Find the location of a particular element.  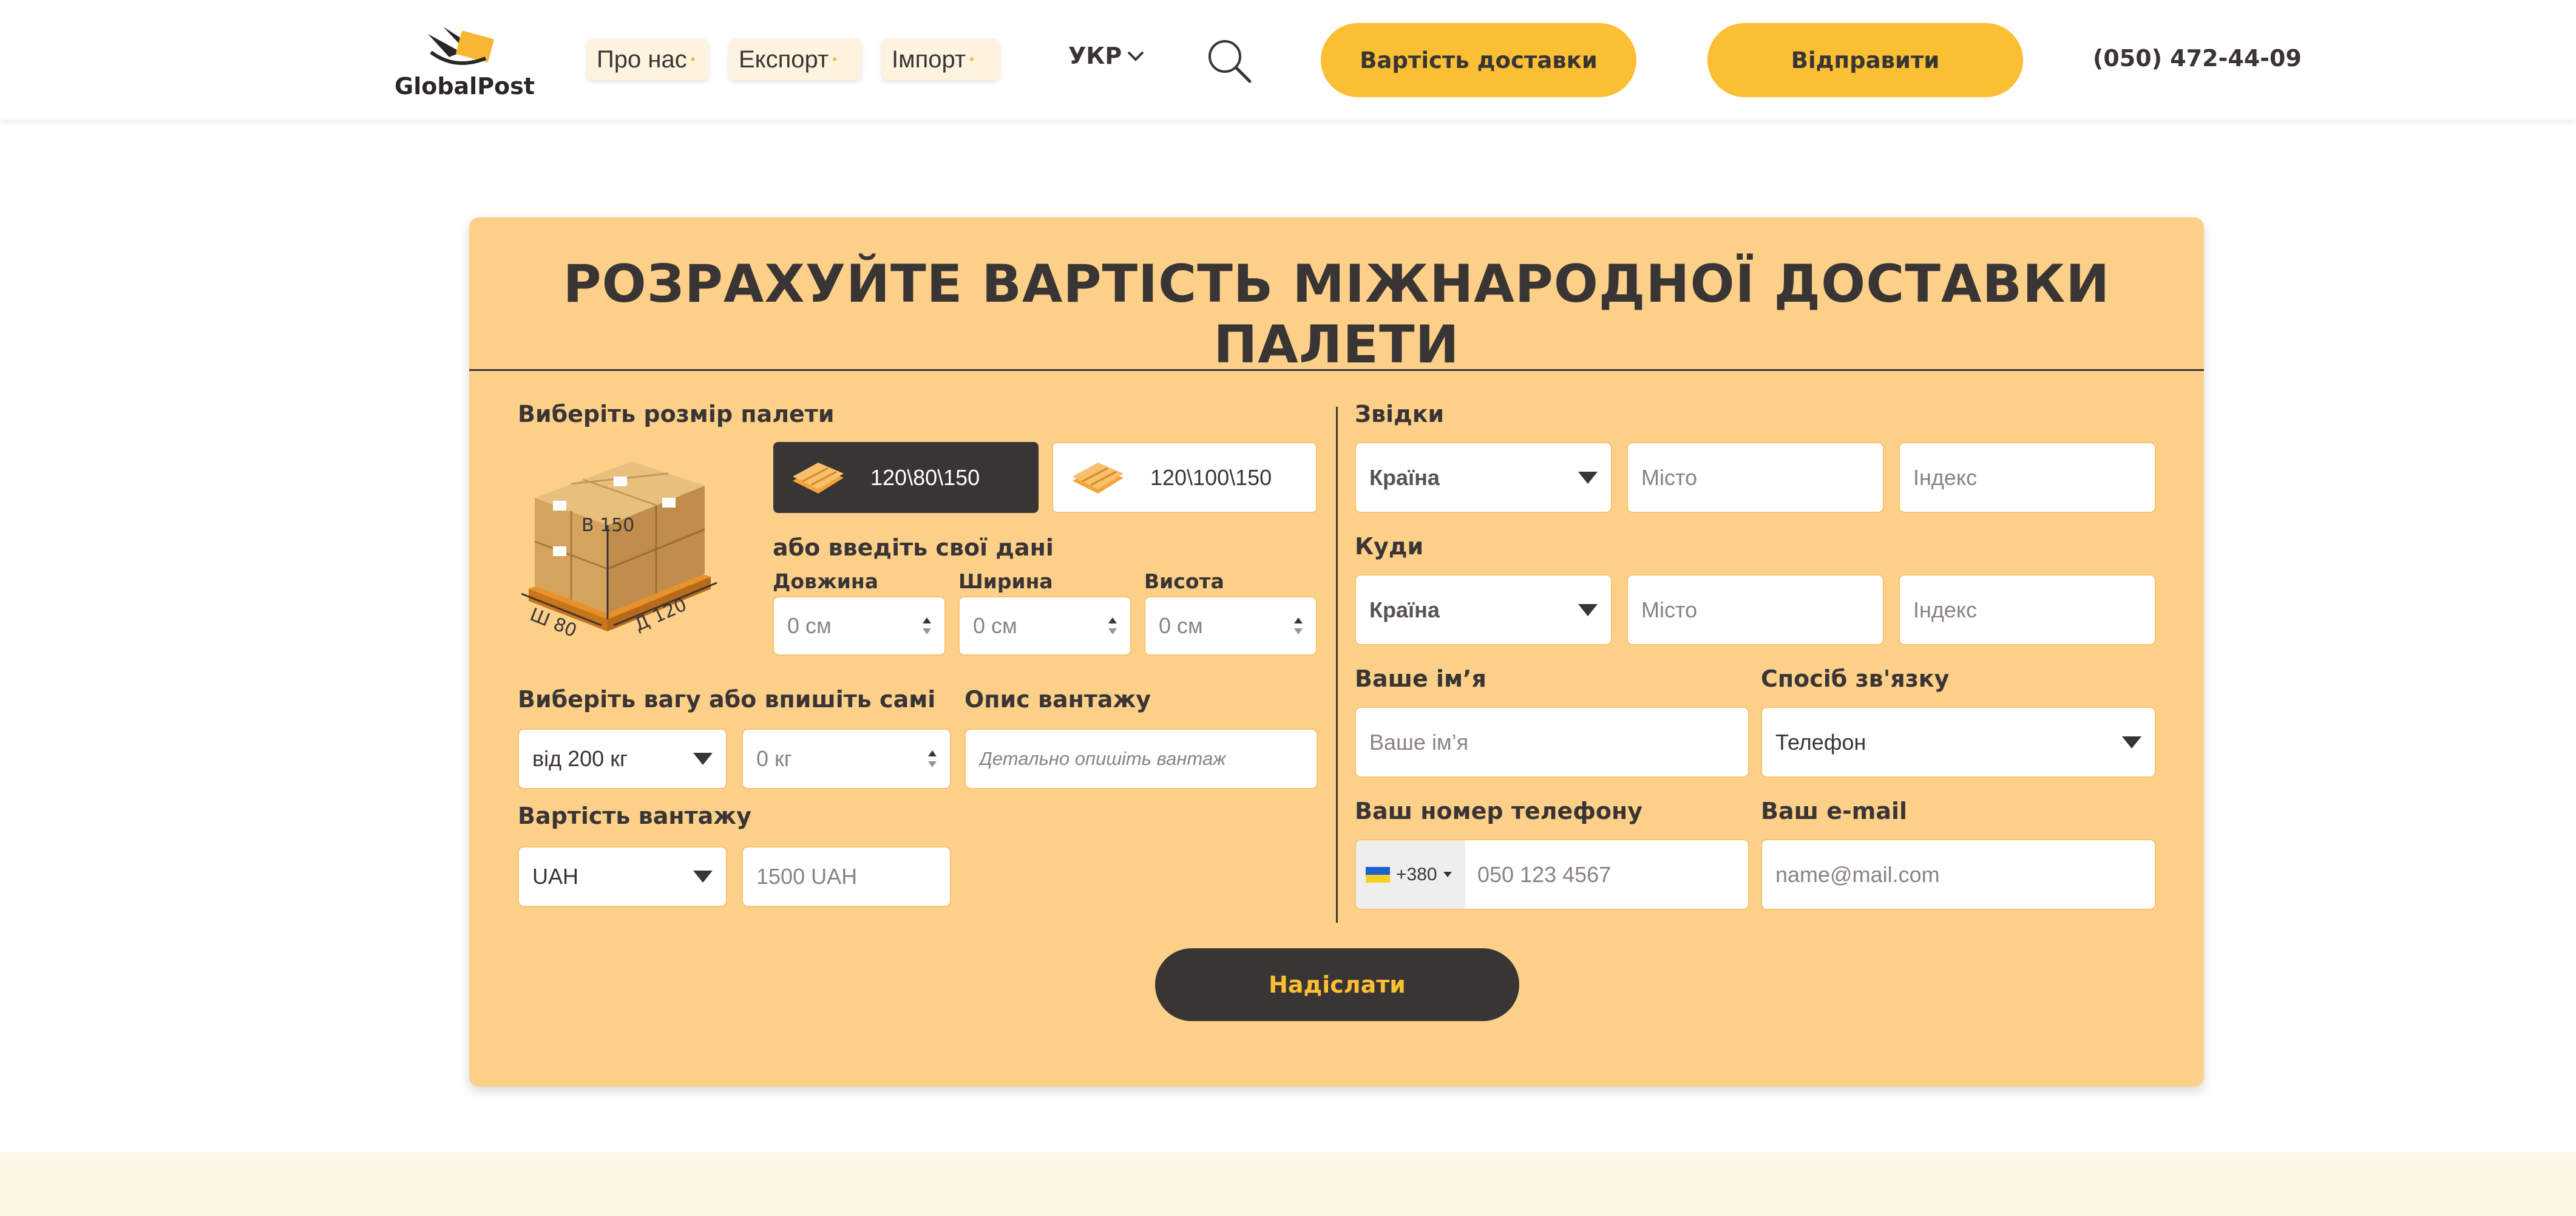

custom-dims-label: або введіть свої дані is located at coordinates (913, 547).